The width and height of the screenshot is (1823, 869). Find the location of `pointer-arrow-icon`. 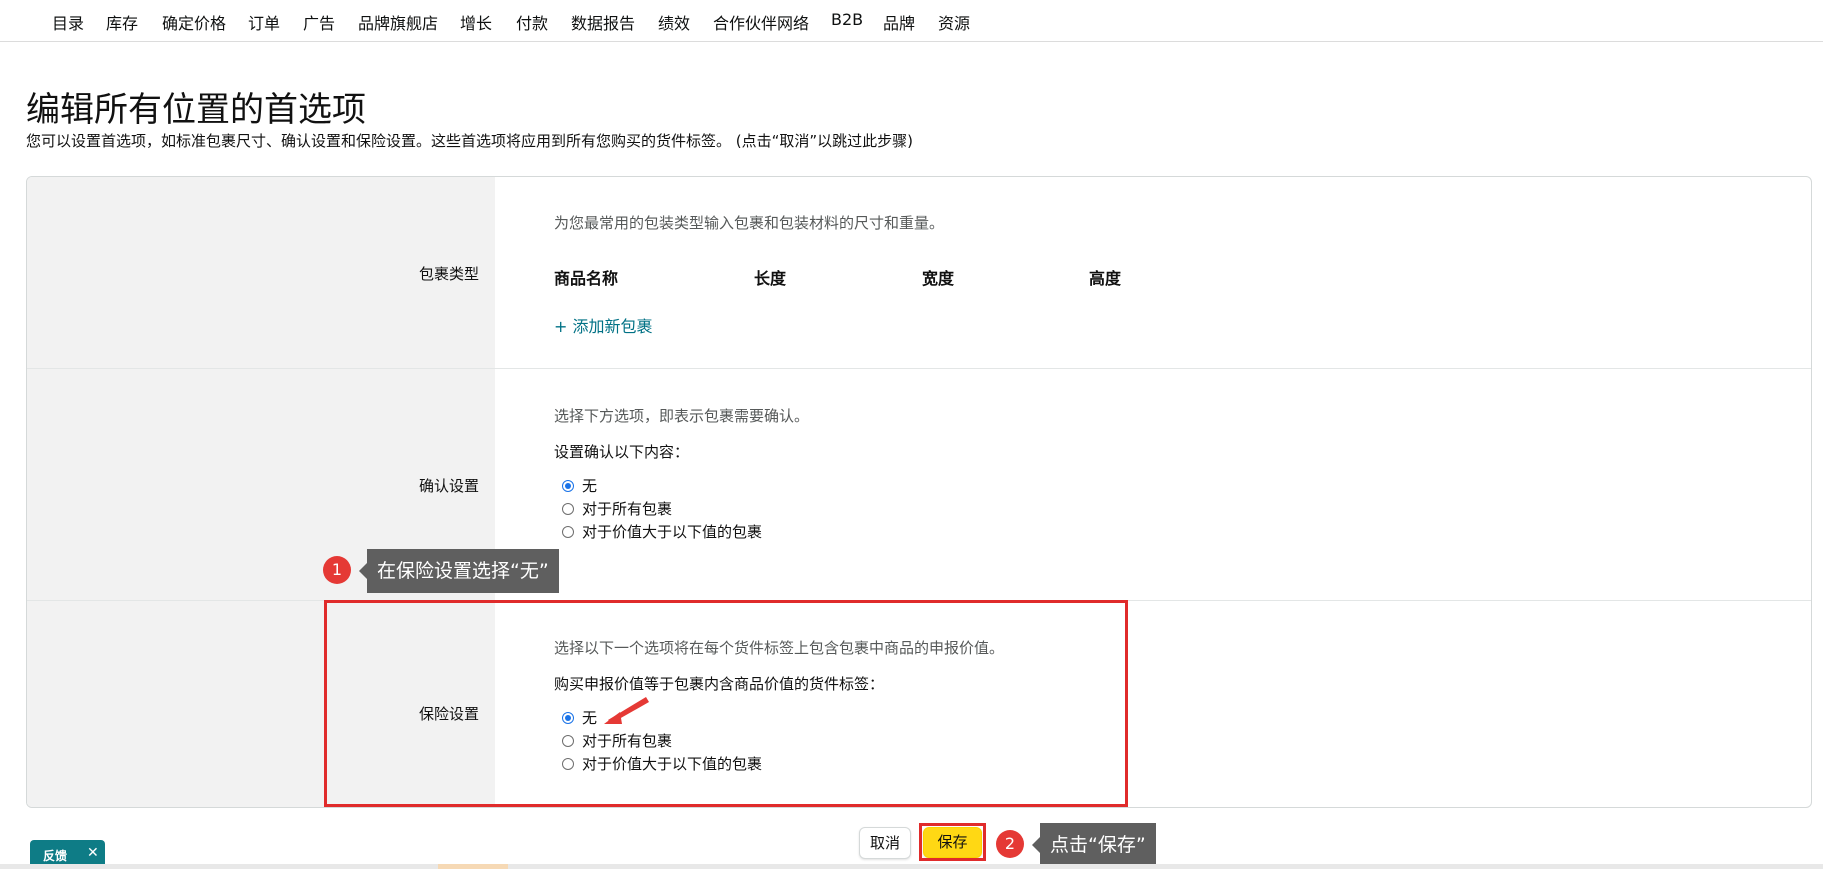

pointer-arrow-icon is located at coordinates (626, 710).